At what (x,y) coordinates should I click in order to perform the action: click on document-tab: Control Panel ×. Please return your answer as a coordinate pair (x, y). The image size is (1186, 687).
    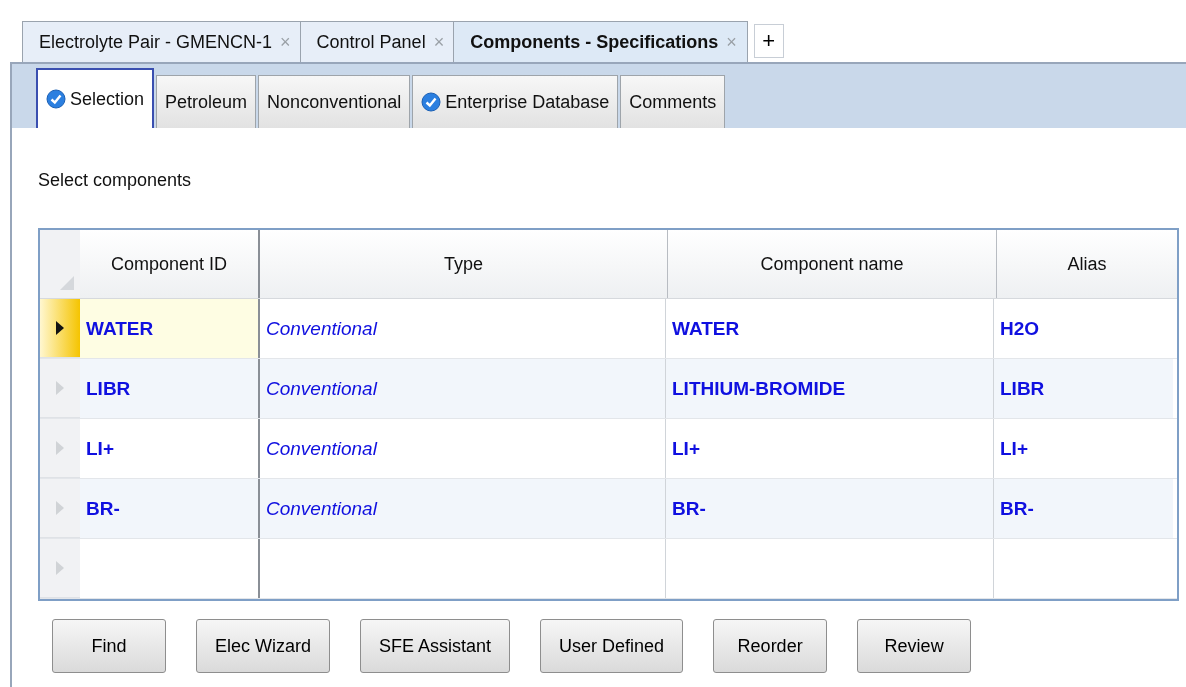
    Looking at the image, I should click on (377, 41).